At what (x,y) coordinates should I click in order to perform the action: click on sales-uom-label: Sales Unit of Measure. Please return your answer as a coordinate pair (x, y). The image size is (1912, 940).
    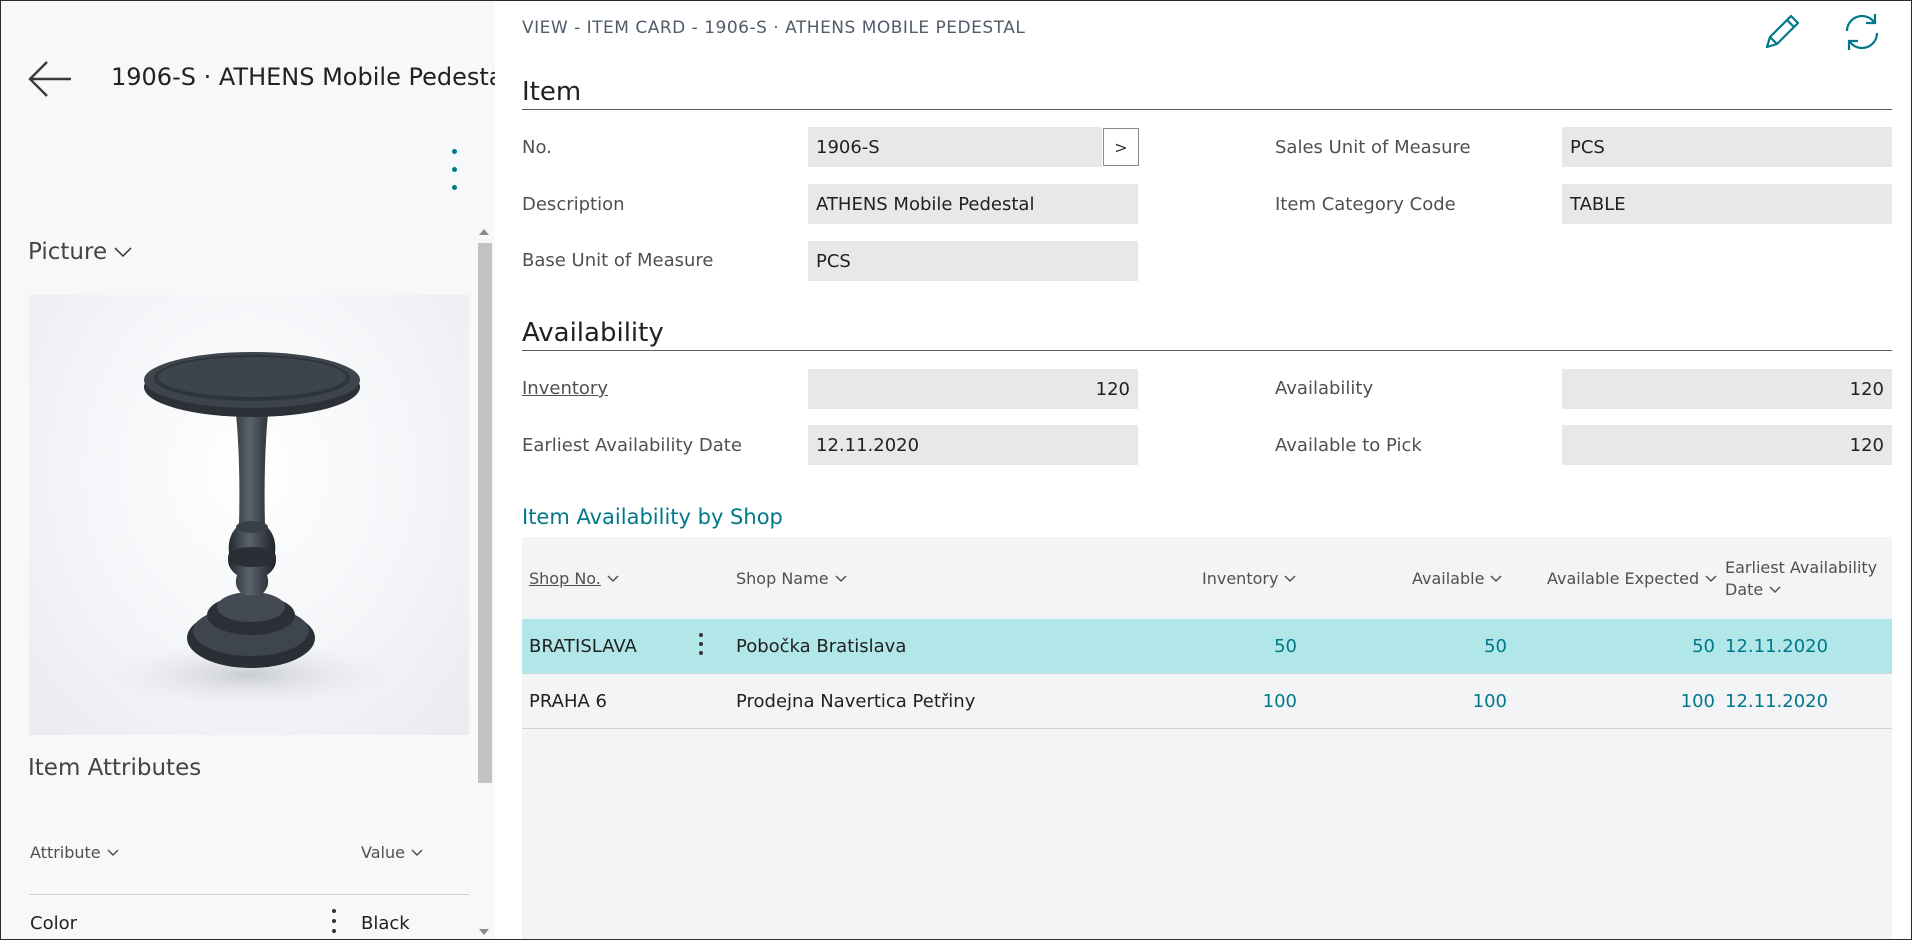
    Looking at the image, I should click on (1373, 147).